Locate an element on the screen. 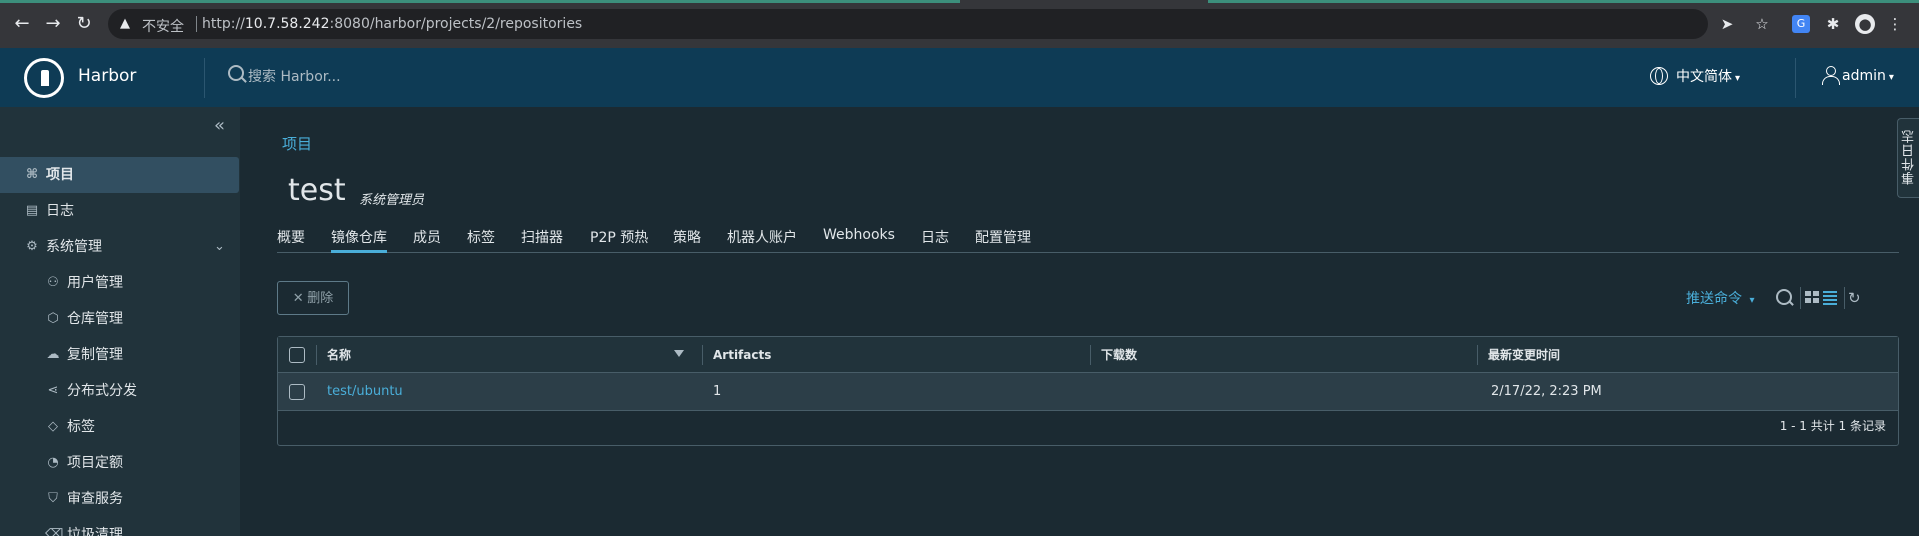  column-header-pulls: 下载数 is located at coordinates (1119, 355).